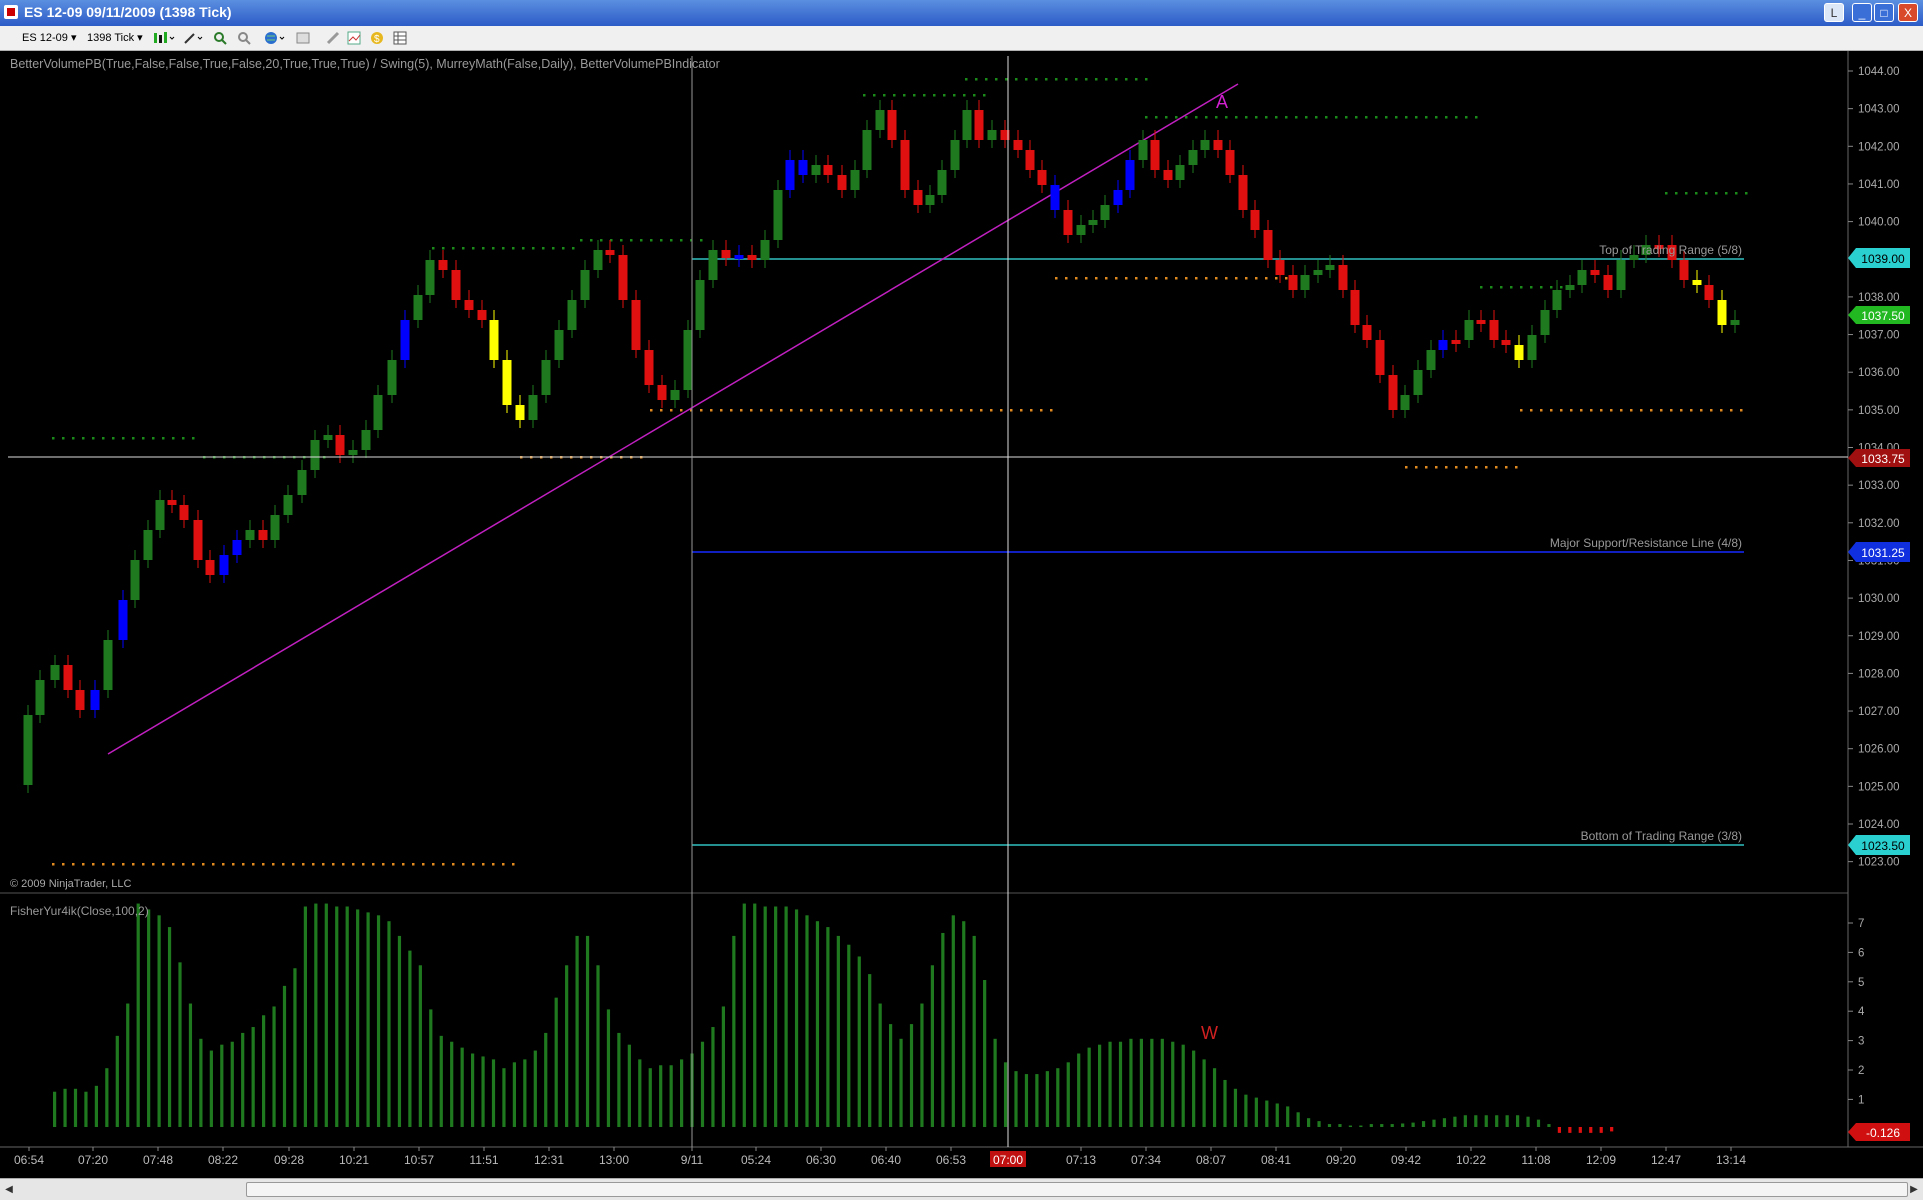 This screenshot has height=1200, width=1923. I want to click on close-button: X, so click(1908, 12).